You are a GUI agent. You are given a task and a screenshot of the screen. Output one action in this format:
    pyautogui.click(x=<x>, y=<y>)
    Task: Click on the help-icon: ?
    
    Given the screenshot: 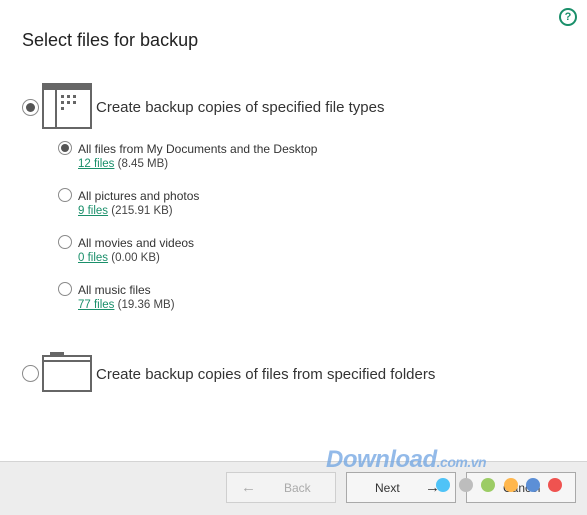 What is the action you would take?
    pyautogui.click(x=568, y=17)
    